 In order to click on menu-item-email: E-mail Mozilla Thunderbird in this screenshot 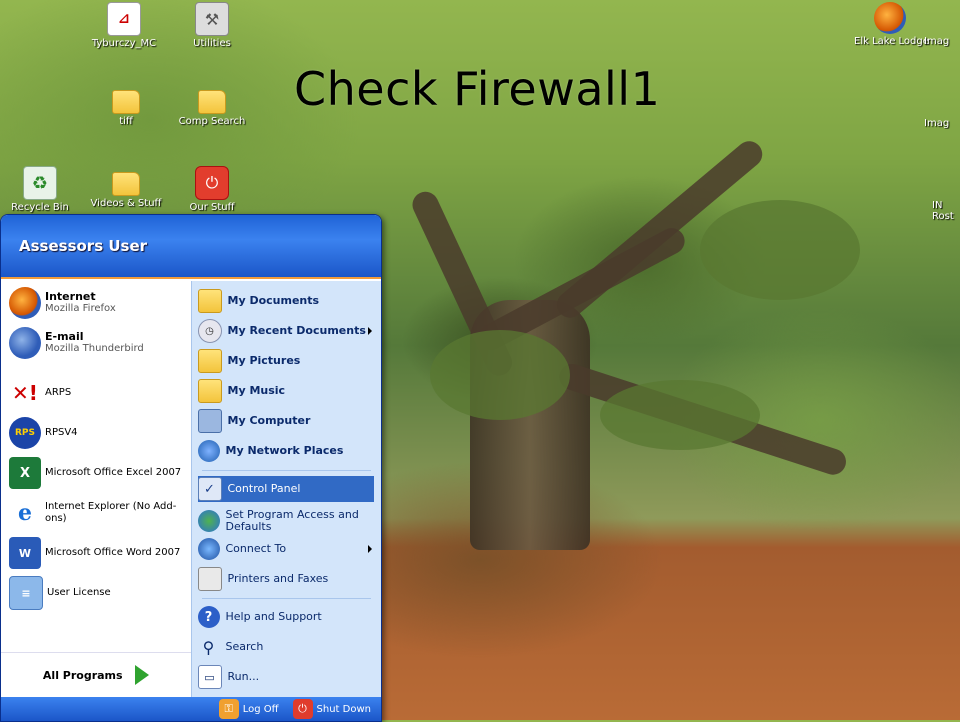, I will do `click(97, 343)`.